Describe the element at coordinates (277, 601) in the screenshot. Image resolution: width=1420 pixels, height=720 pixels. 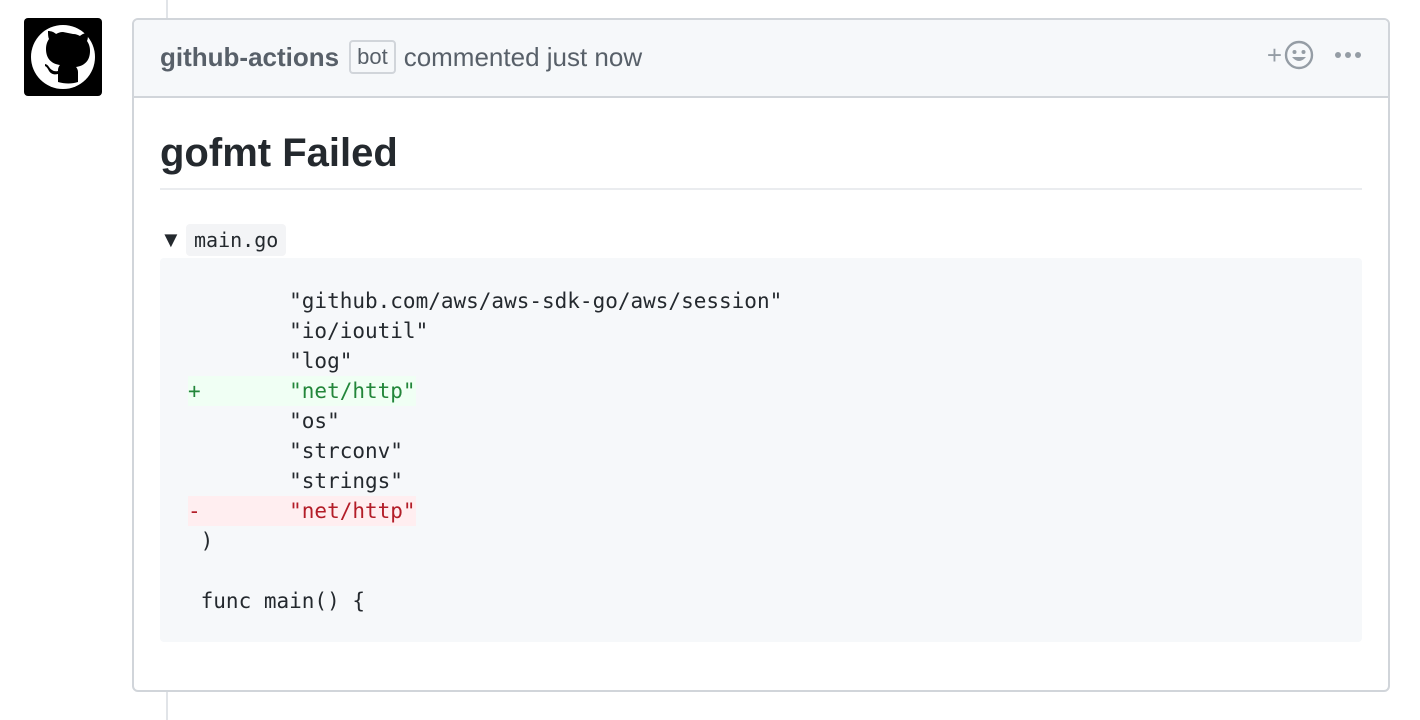
I see `diff-line-text: func main() {` at that location.